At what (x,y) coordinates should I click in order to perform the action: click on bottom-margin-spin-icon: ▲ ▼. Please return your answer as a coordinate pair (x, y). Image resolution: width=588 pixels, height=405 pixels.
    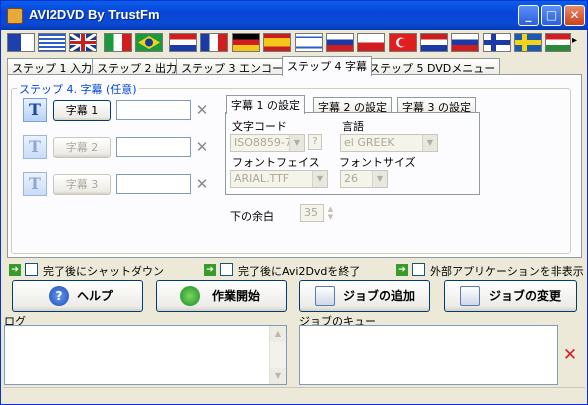
    Looking at the image, I should click on (330, 213).